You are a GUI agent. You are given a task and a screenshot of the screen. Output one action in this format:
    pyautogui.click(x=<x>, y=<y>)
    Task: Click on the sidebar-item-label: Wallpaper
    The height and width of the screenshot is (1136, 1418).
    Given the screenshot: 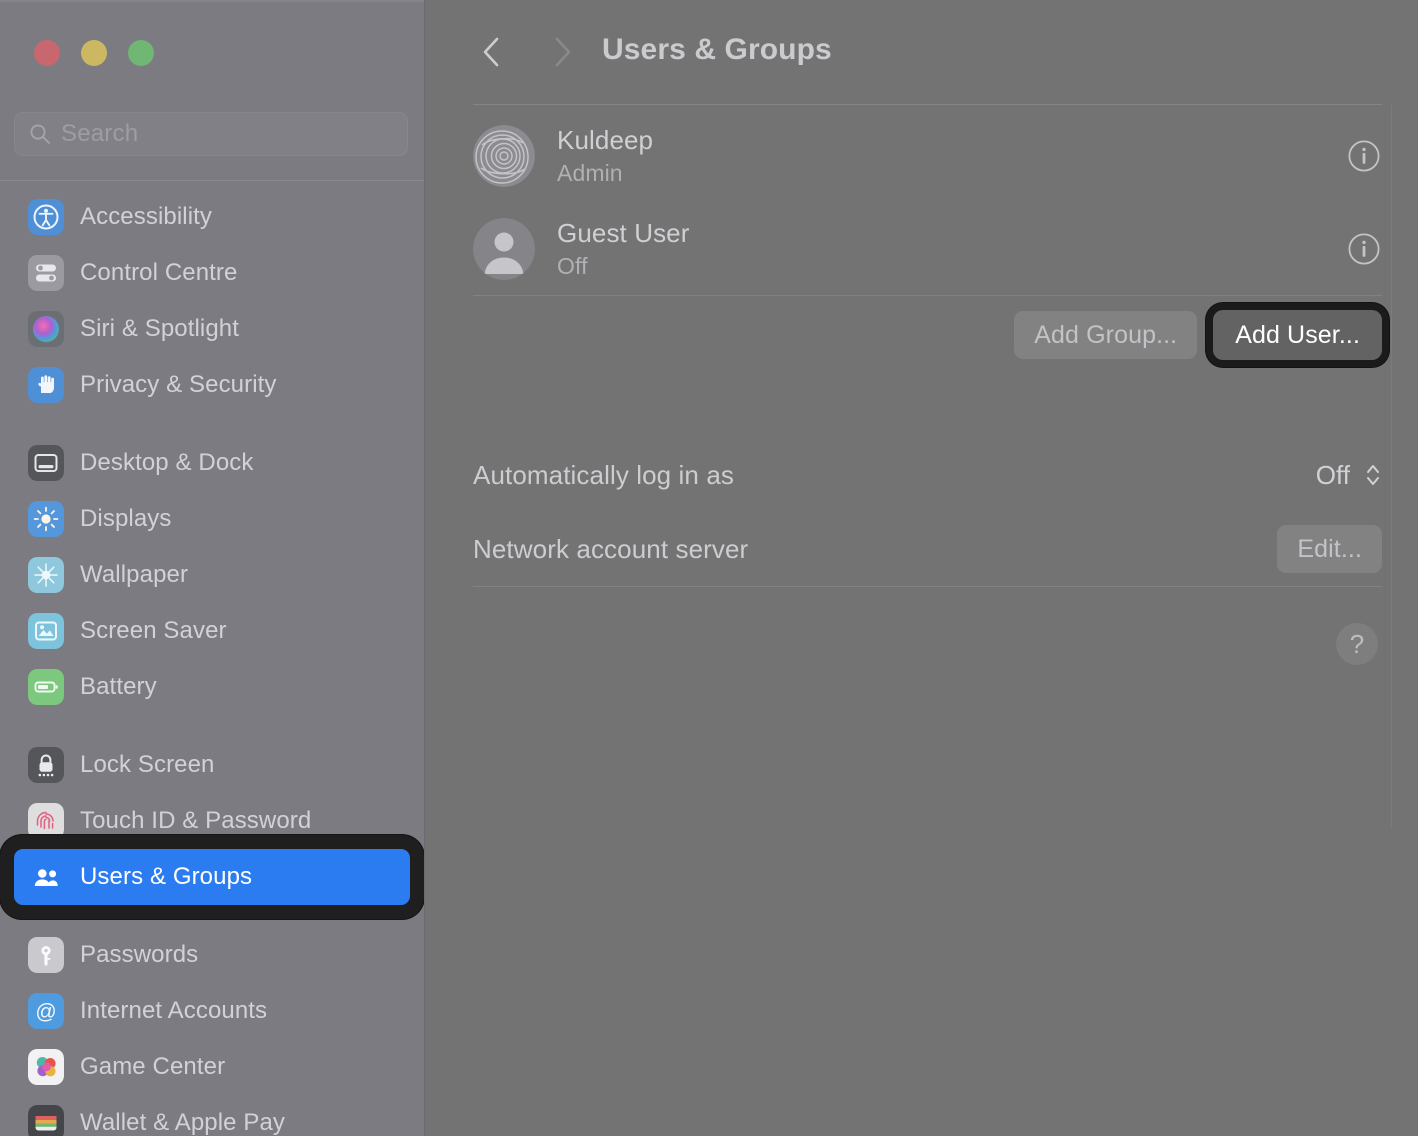 What is the action you would take?
    pyautogui.click(x=134, y=574)
    